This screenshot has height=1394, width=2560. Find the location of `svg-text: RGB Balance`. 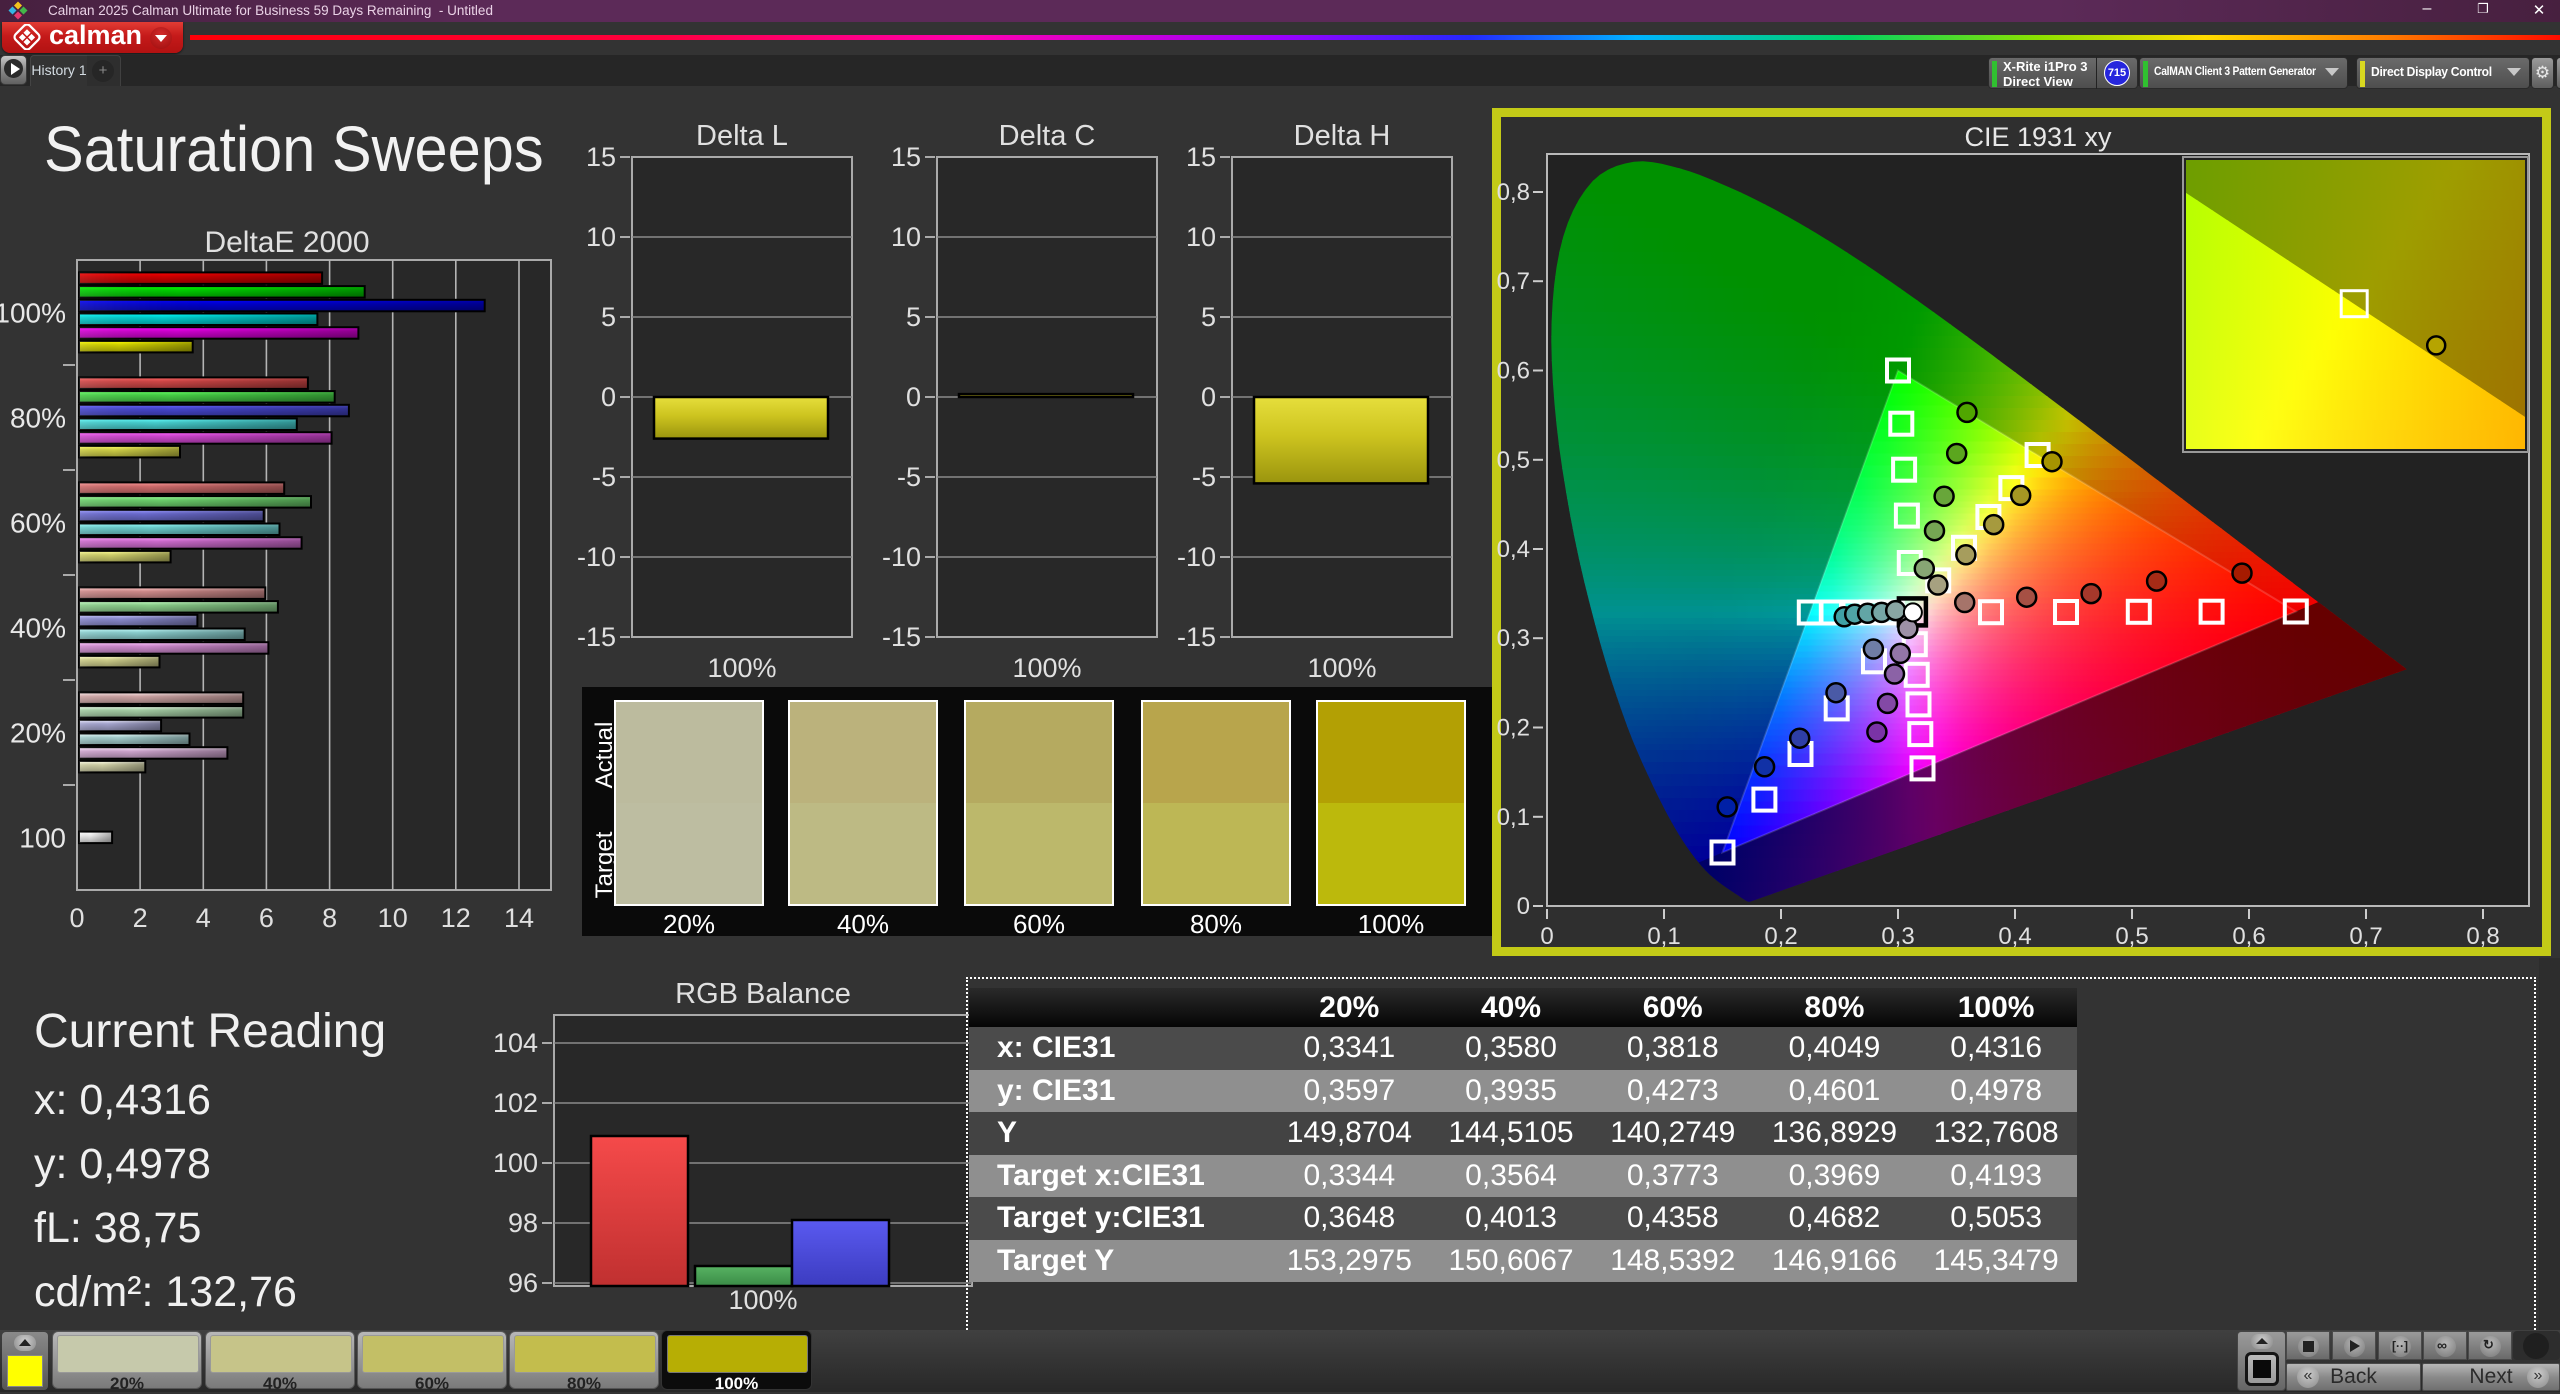

svg-text: RGB Balance is located at coordinates (763, 995).